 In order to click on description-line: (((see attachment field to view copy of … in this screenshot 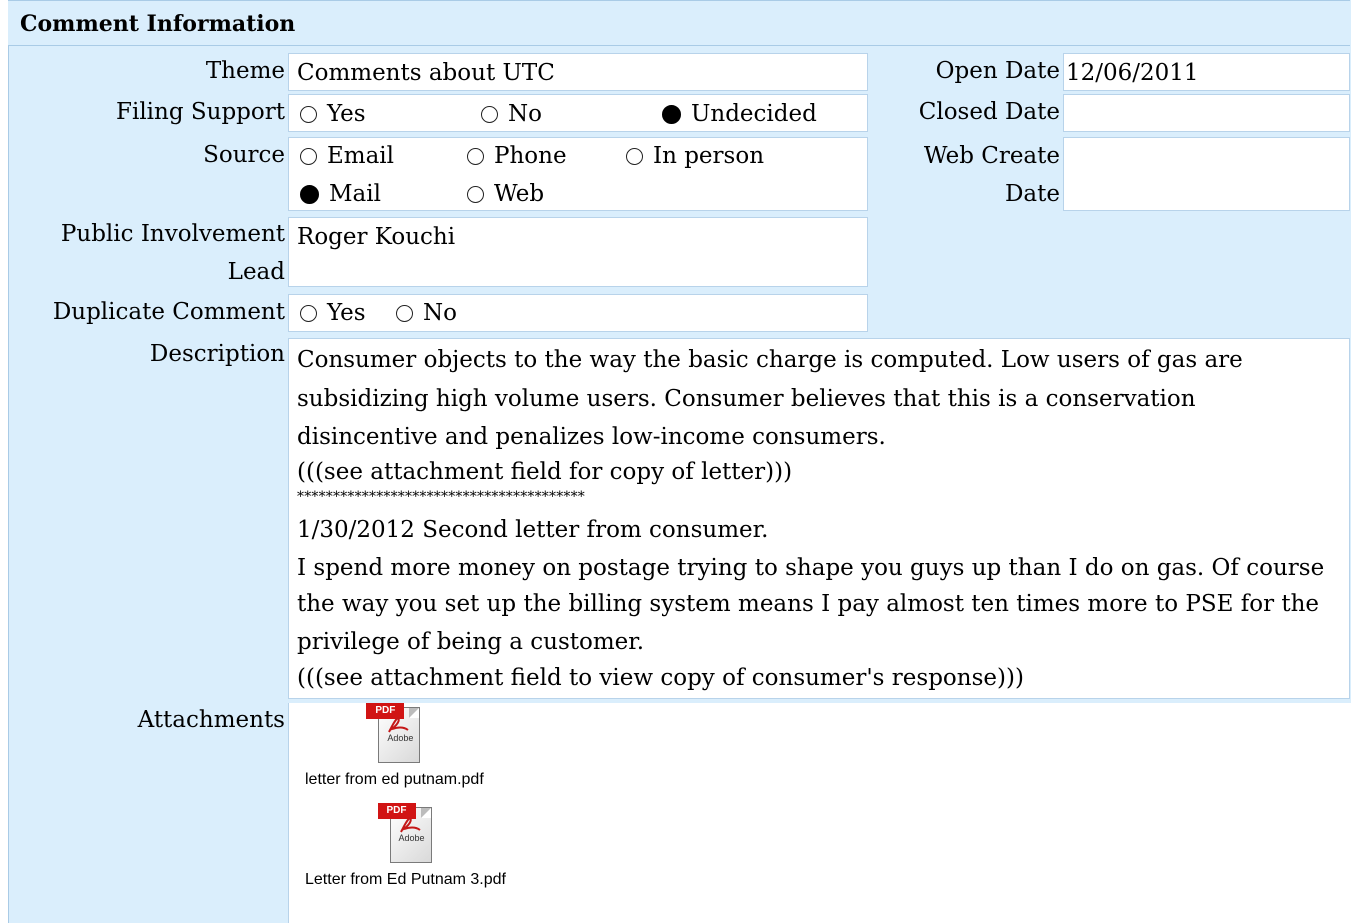, I will do `click(660, 677)`.